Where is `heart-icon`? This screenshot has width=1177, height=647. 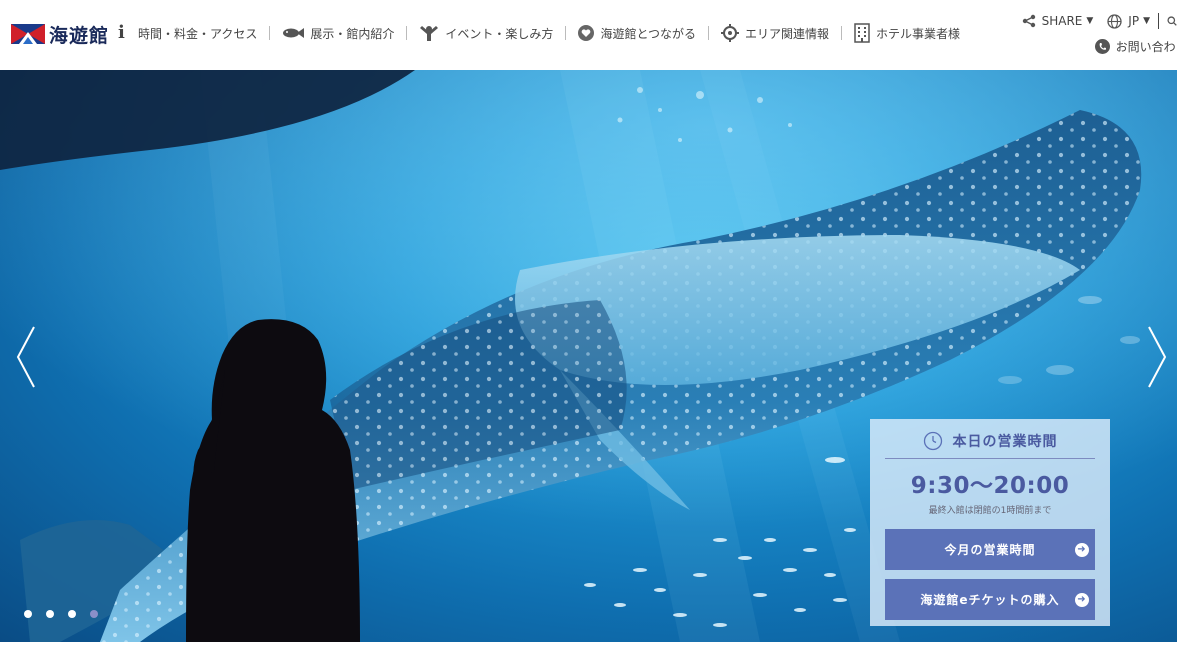 heart-icon is located at coordinates (586, 33).